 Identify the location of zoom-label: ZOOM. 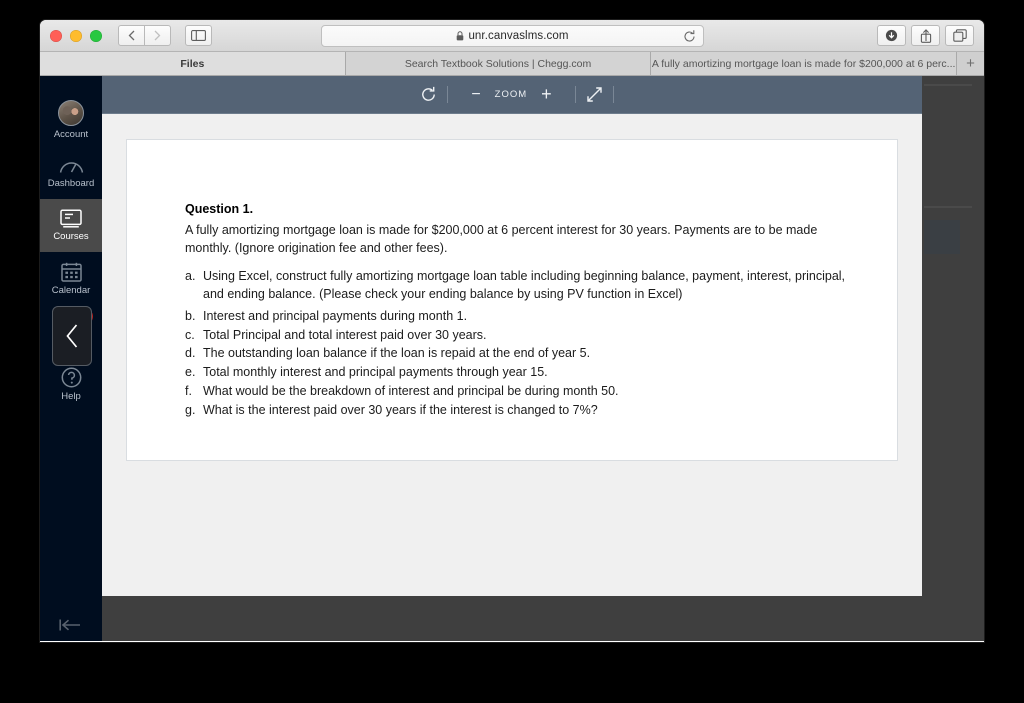
(511, 94).